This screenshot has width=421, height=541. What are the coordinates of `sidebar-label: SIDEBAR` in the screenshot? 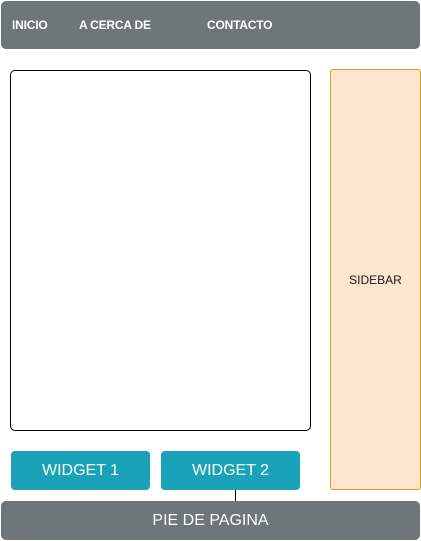 It's located at (375, 279).